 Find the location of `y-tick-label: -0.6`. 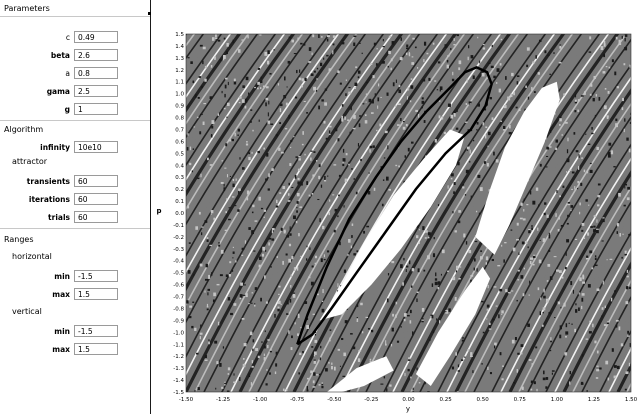

y-tick-label: -0.6 is located at coordinates (178, 286).